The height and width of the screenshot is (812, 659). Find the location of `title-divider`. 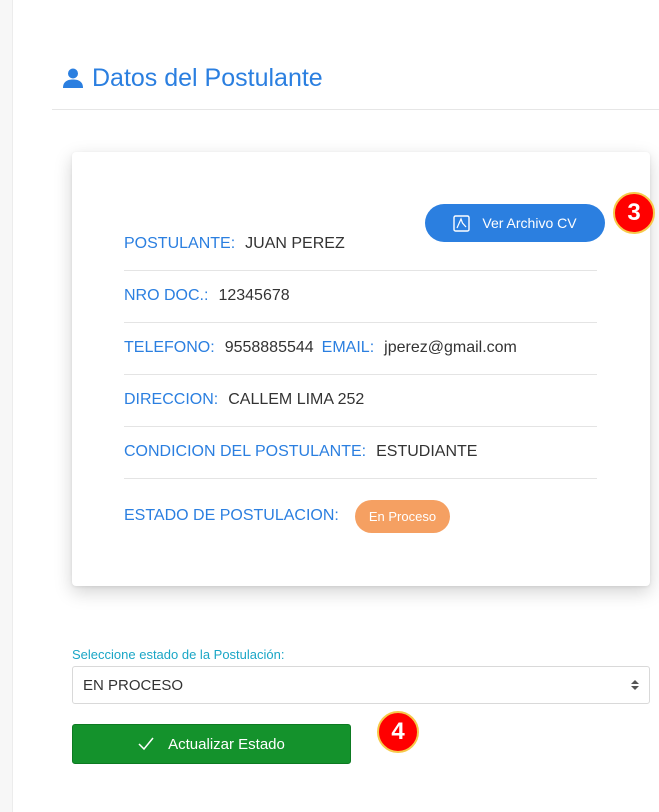

title-divider is located at coordinates (355, 109).